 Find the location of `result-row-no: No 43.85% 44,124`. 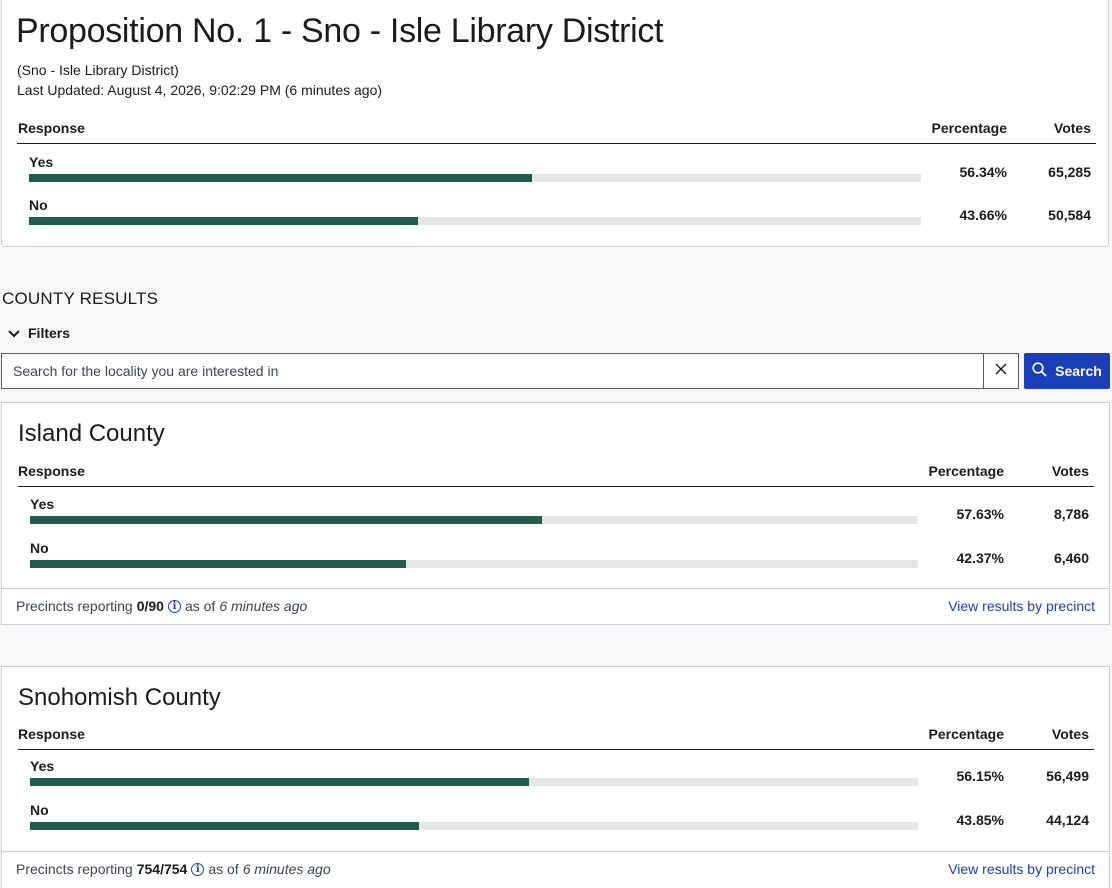

result-row-no: No 43.85% 44,124 is located at coordinates (556, 823).